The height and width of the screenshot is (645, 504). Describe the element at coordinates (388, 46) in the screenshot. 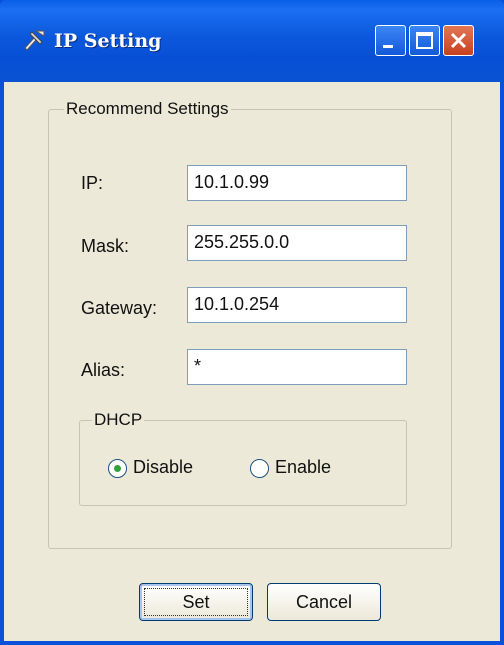

I see `minimize-icon` at that location.